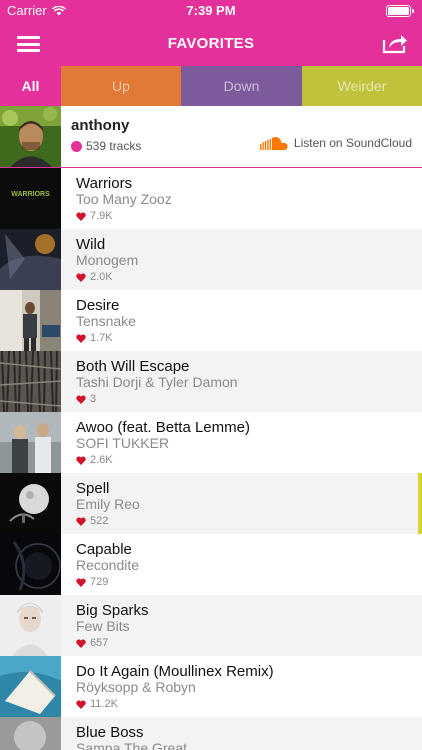  I want to click on tab-all: All, so click(30, 86).